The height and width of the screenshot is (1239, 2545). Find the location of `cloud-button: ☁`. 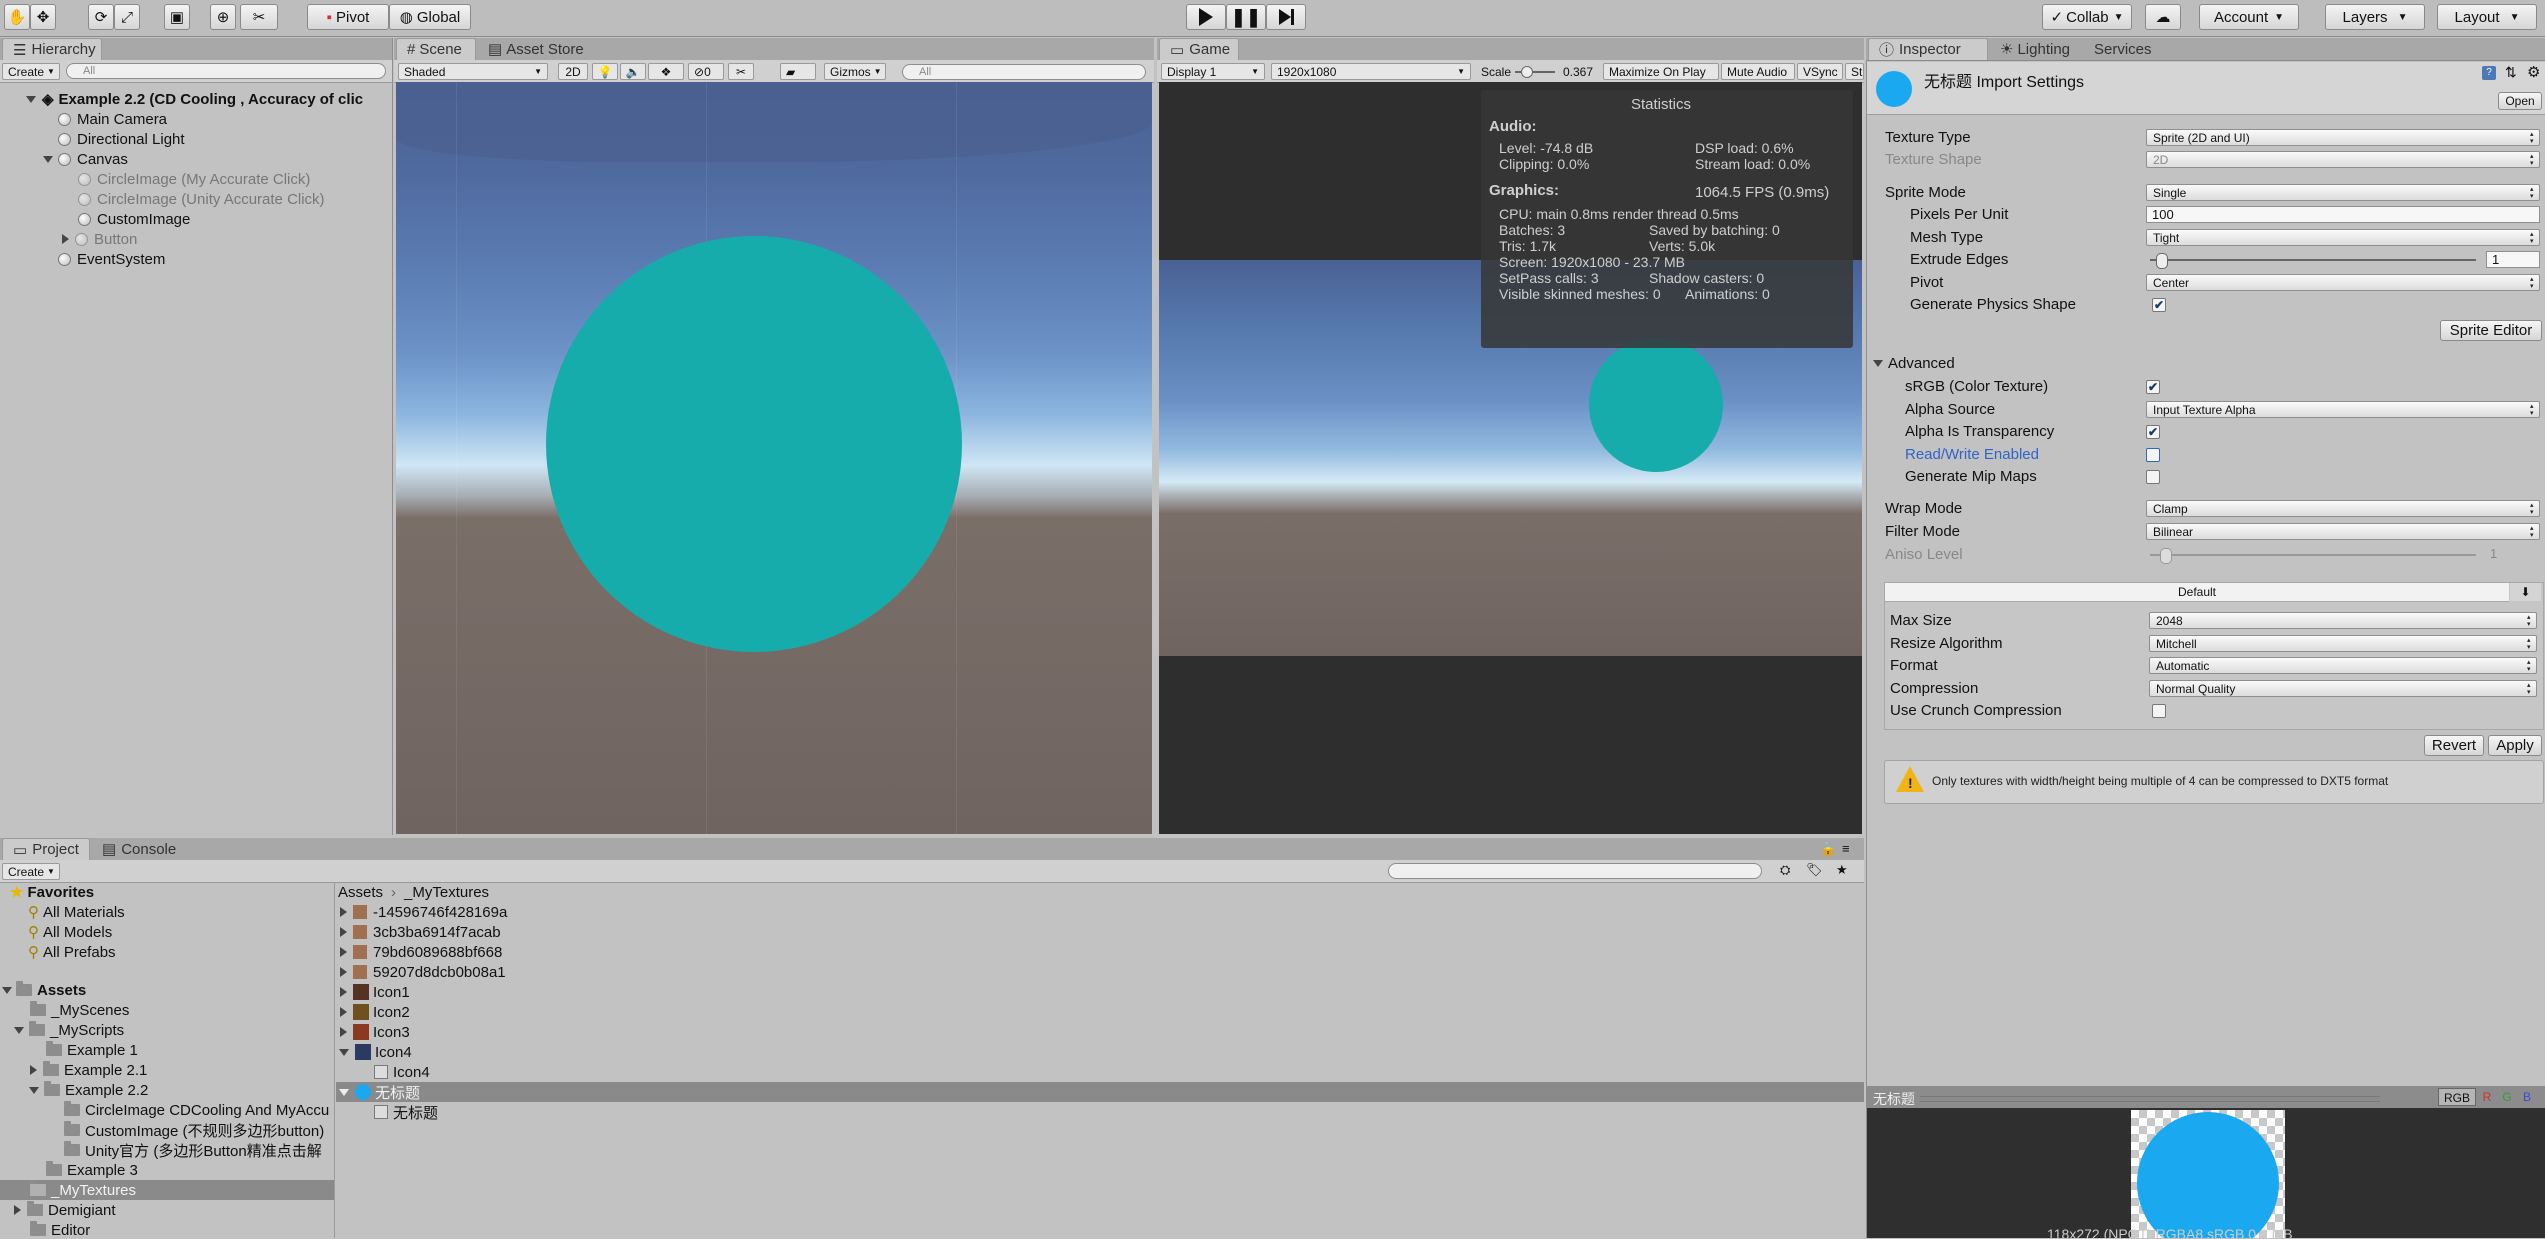

cloud-button: ☁ is located at coordinates (2163, 17).